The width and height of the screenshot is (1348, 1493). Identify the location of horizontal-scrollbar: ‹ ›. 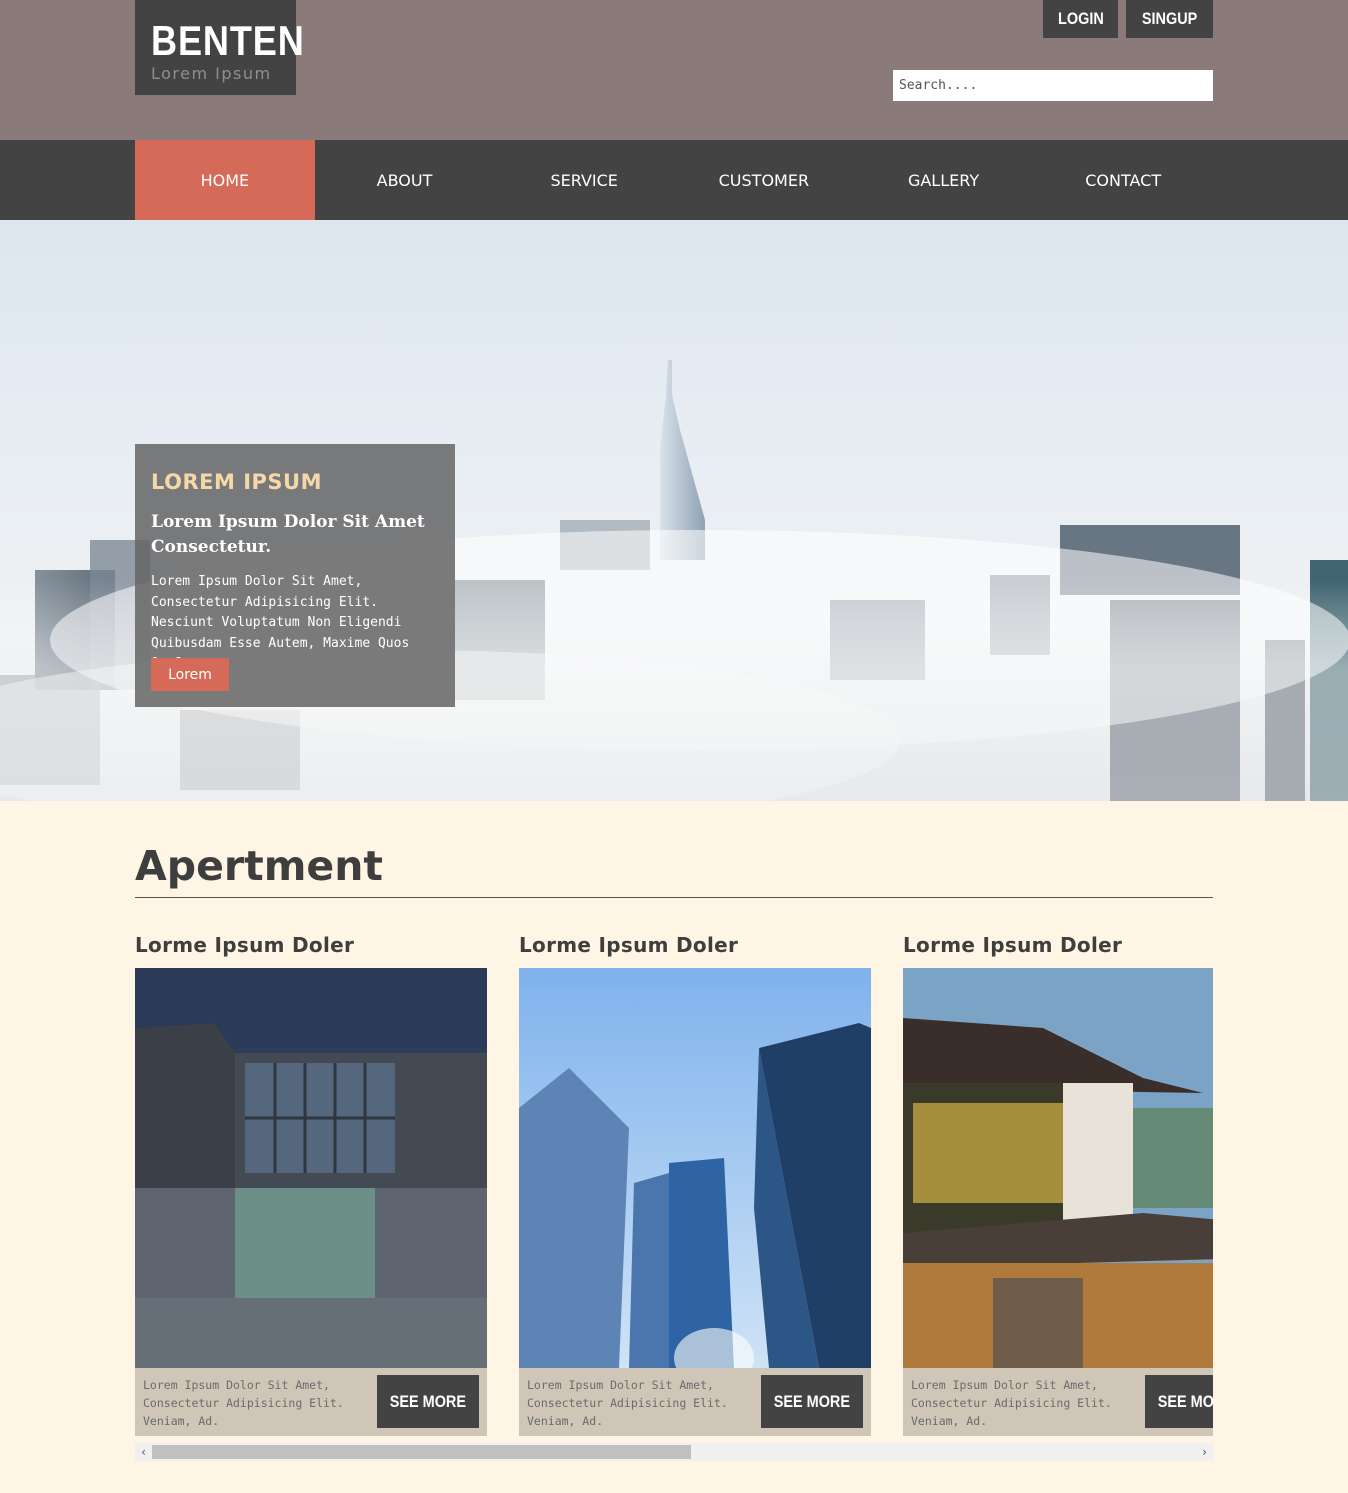
(674, 1452).